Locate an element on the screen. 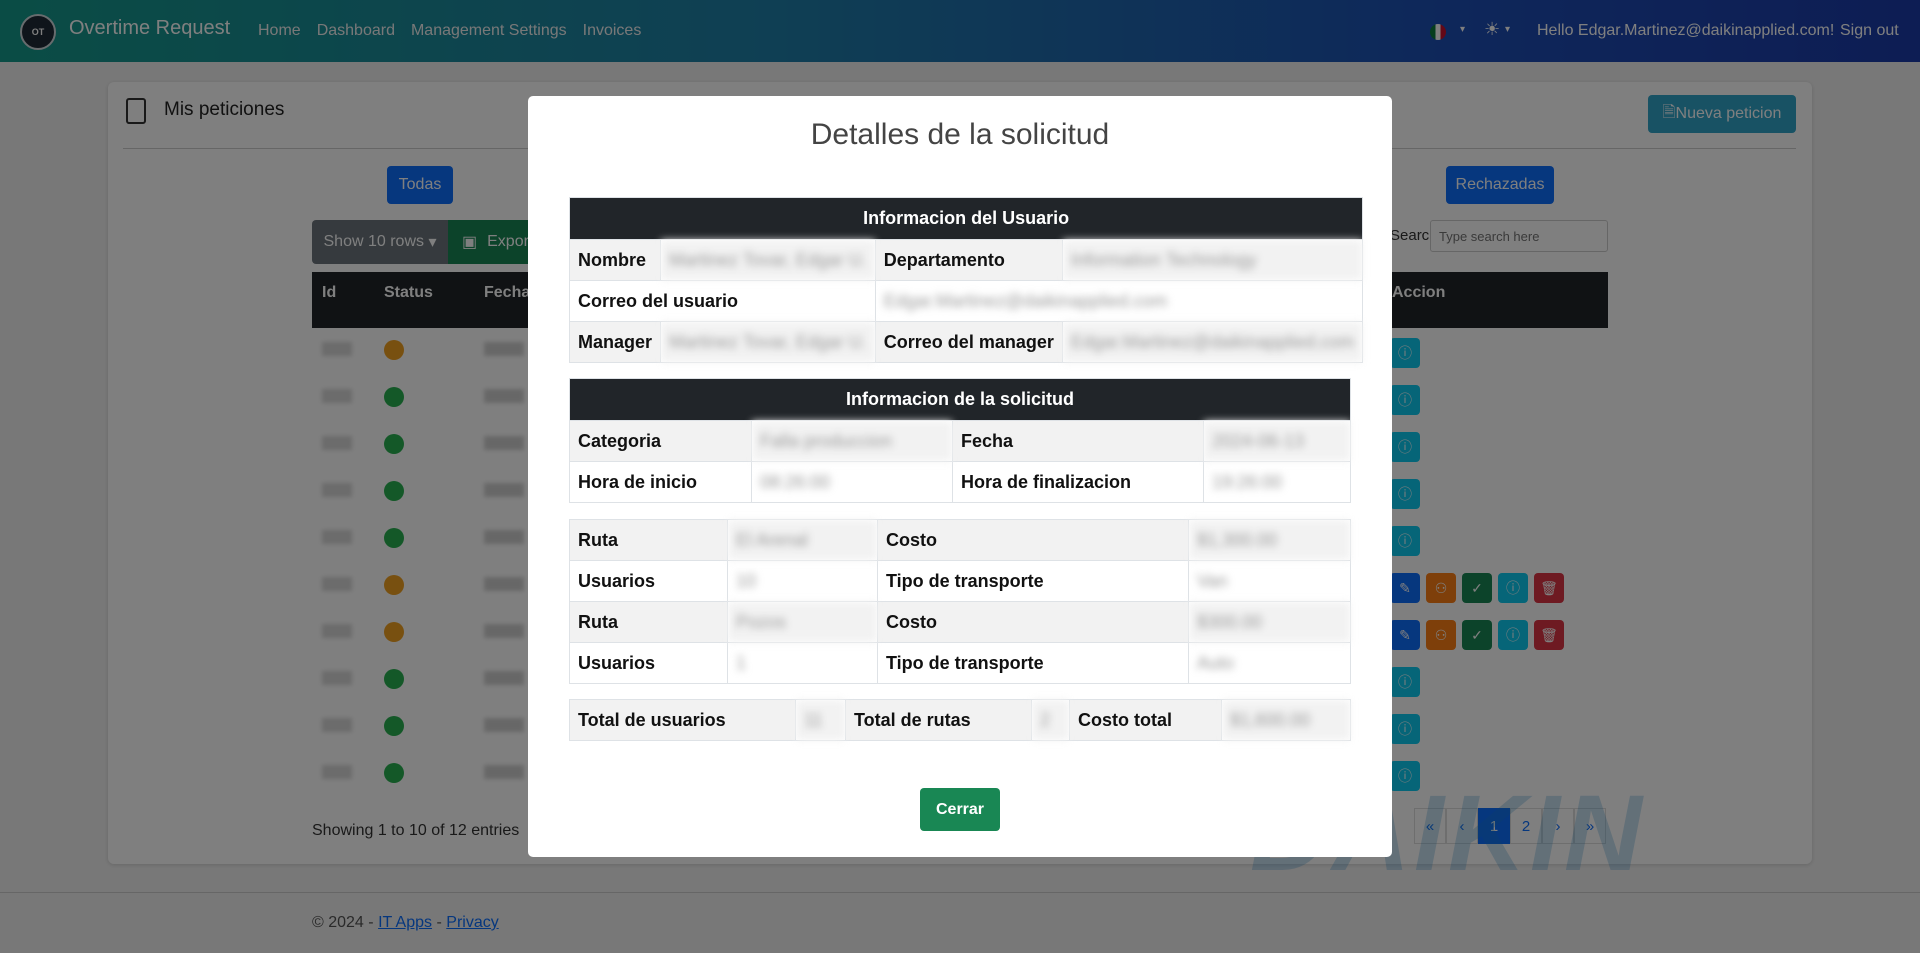  manager-label: Manager is located at coordinates (615, 342).